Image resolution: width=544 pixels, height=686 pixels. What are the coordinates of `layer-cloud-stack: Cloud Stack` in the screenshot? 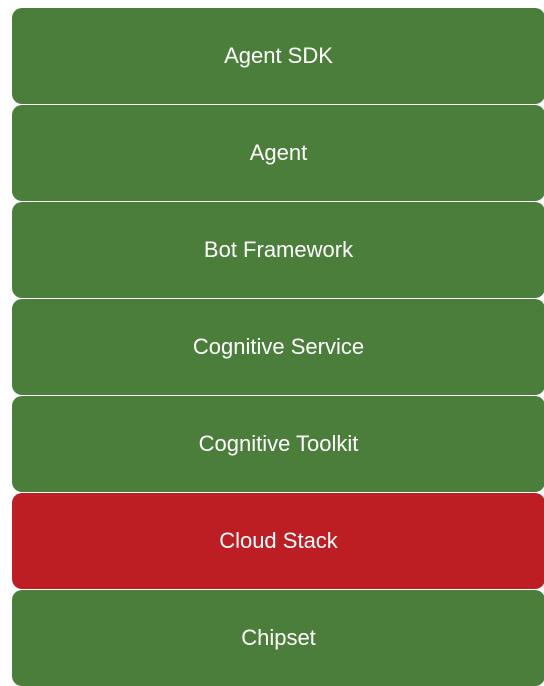 It's located at (278, 541).